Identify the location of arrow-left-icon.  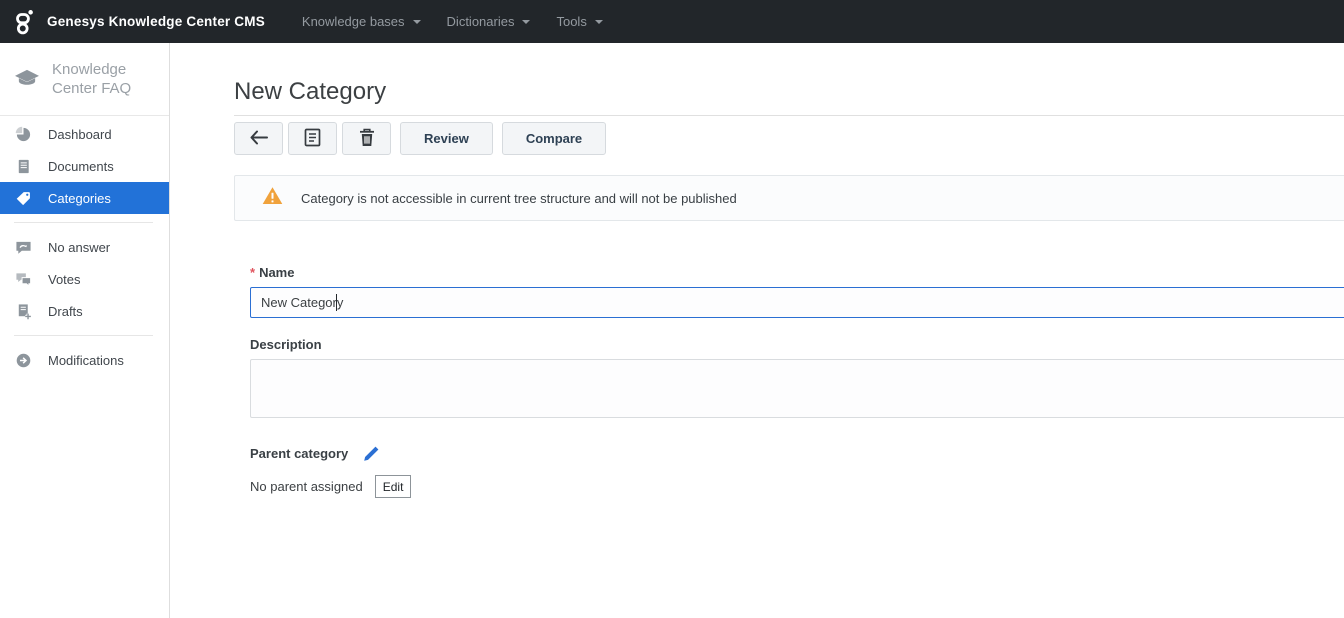
(259, 139).